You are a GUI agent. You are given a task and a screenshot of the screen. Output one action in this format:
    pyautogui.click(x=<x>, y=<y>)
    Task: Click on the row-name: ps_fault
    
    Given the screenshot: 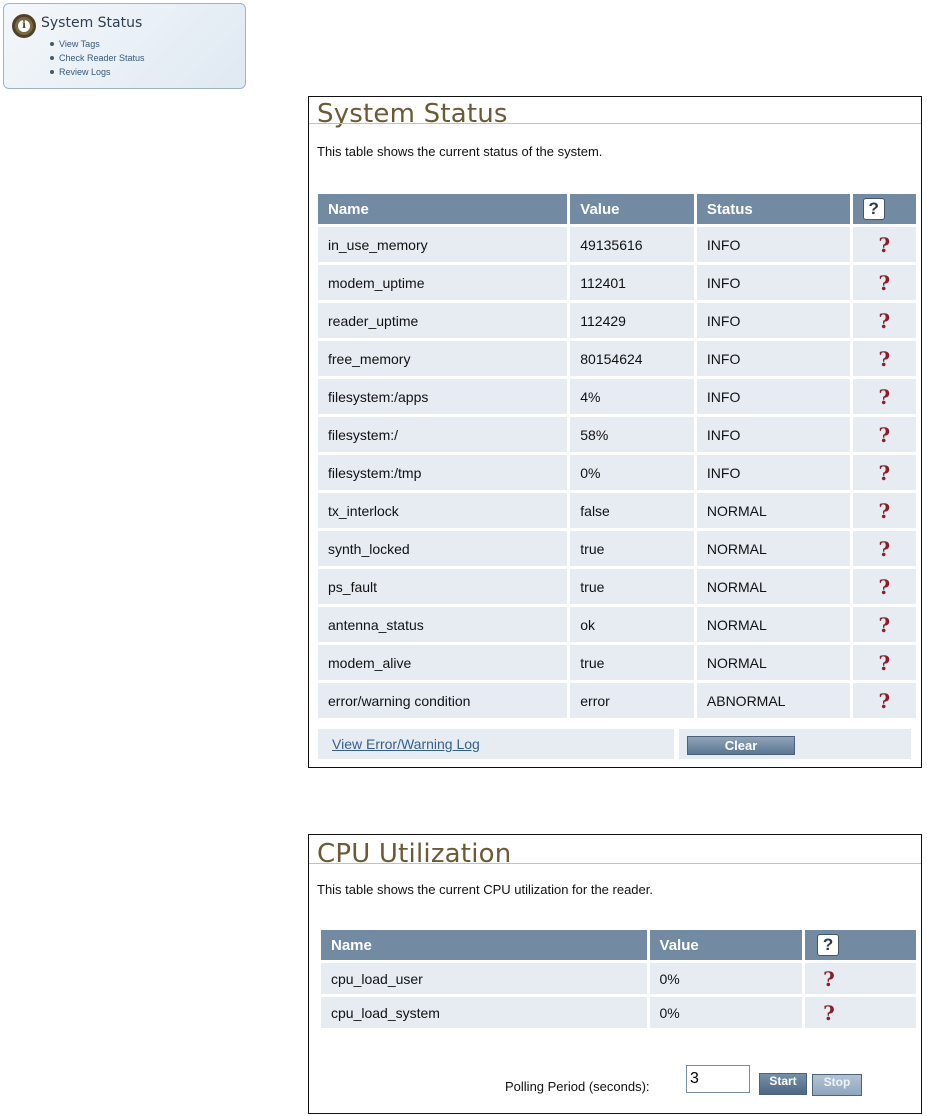 What is the action you would take?
    pyautogui.click(x=443, y=586)
    